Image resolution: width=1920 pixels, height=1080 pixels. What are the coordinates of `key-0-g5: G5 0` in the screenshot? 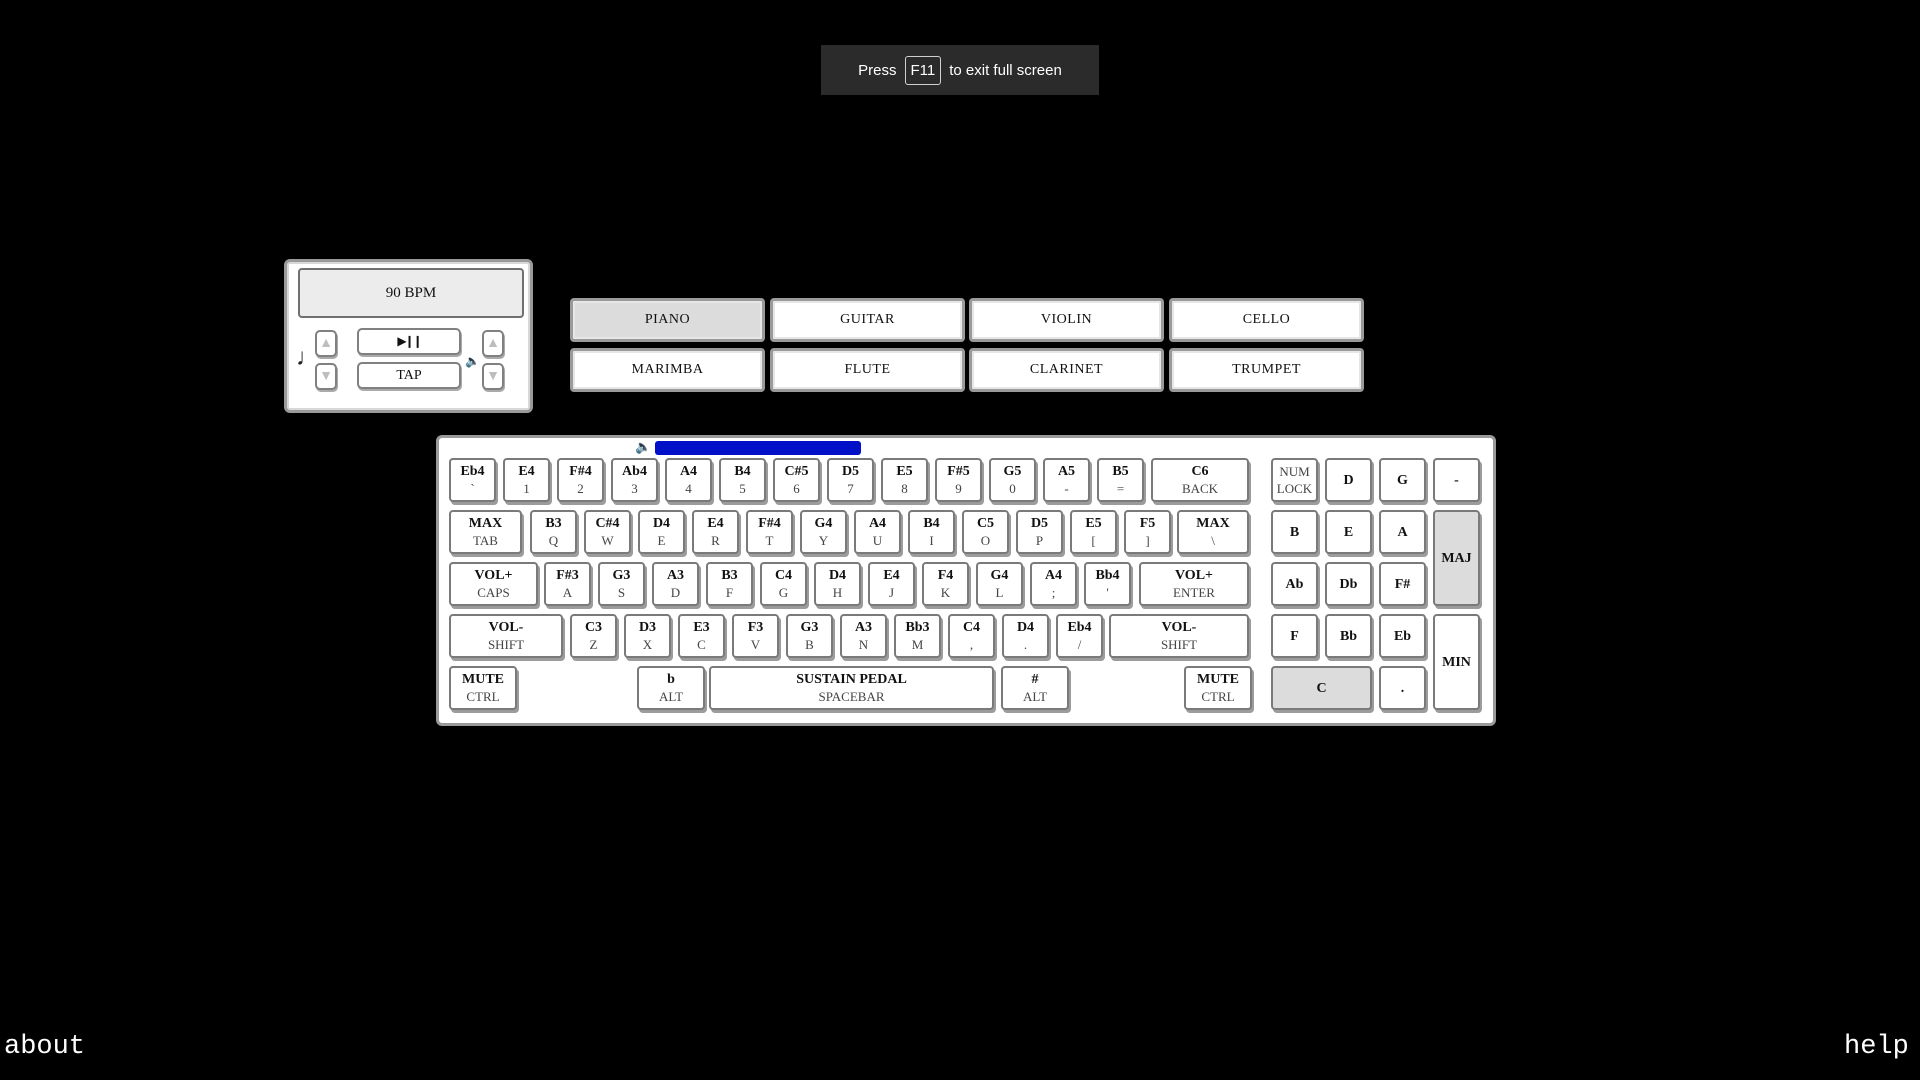 It's located at (1012, 480).